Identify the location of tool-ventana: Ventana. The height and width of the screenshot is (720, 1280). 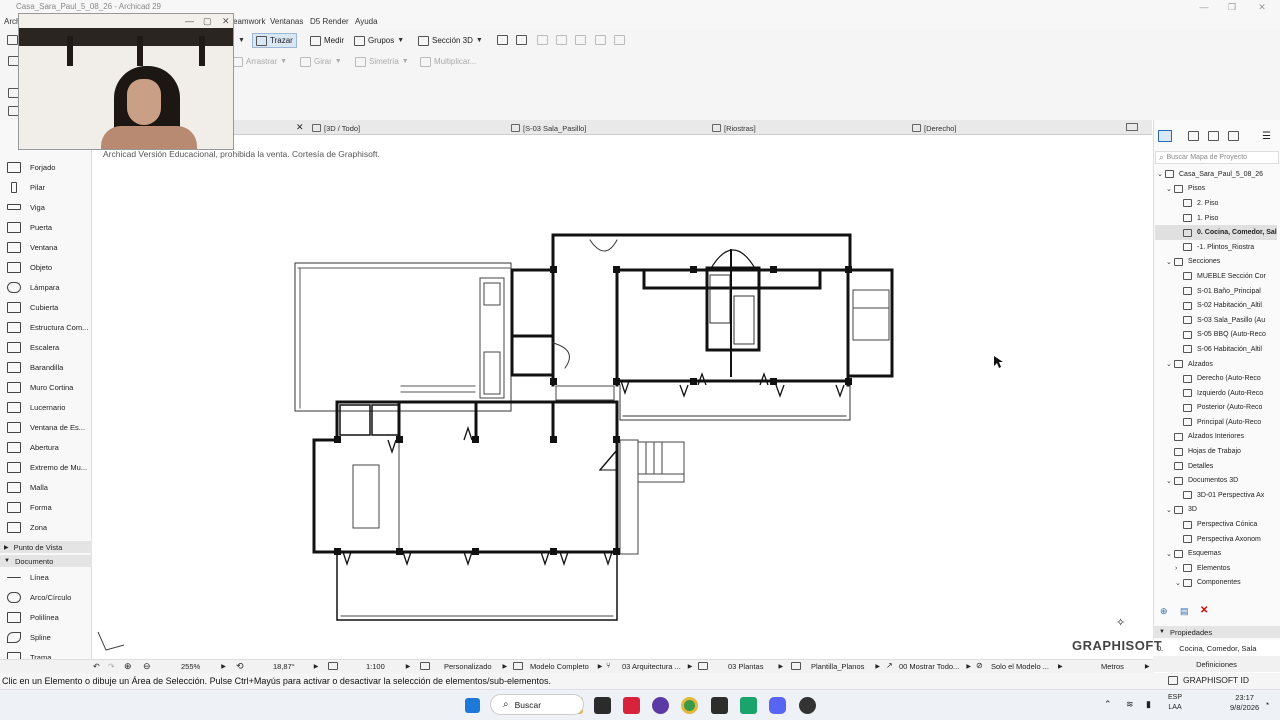
(46, 247).